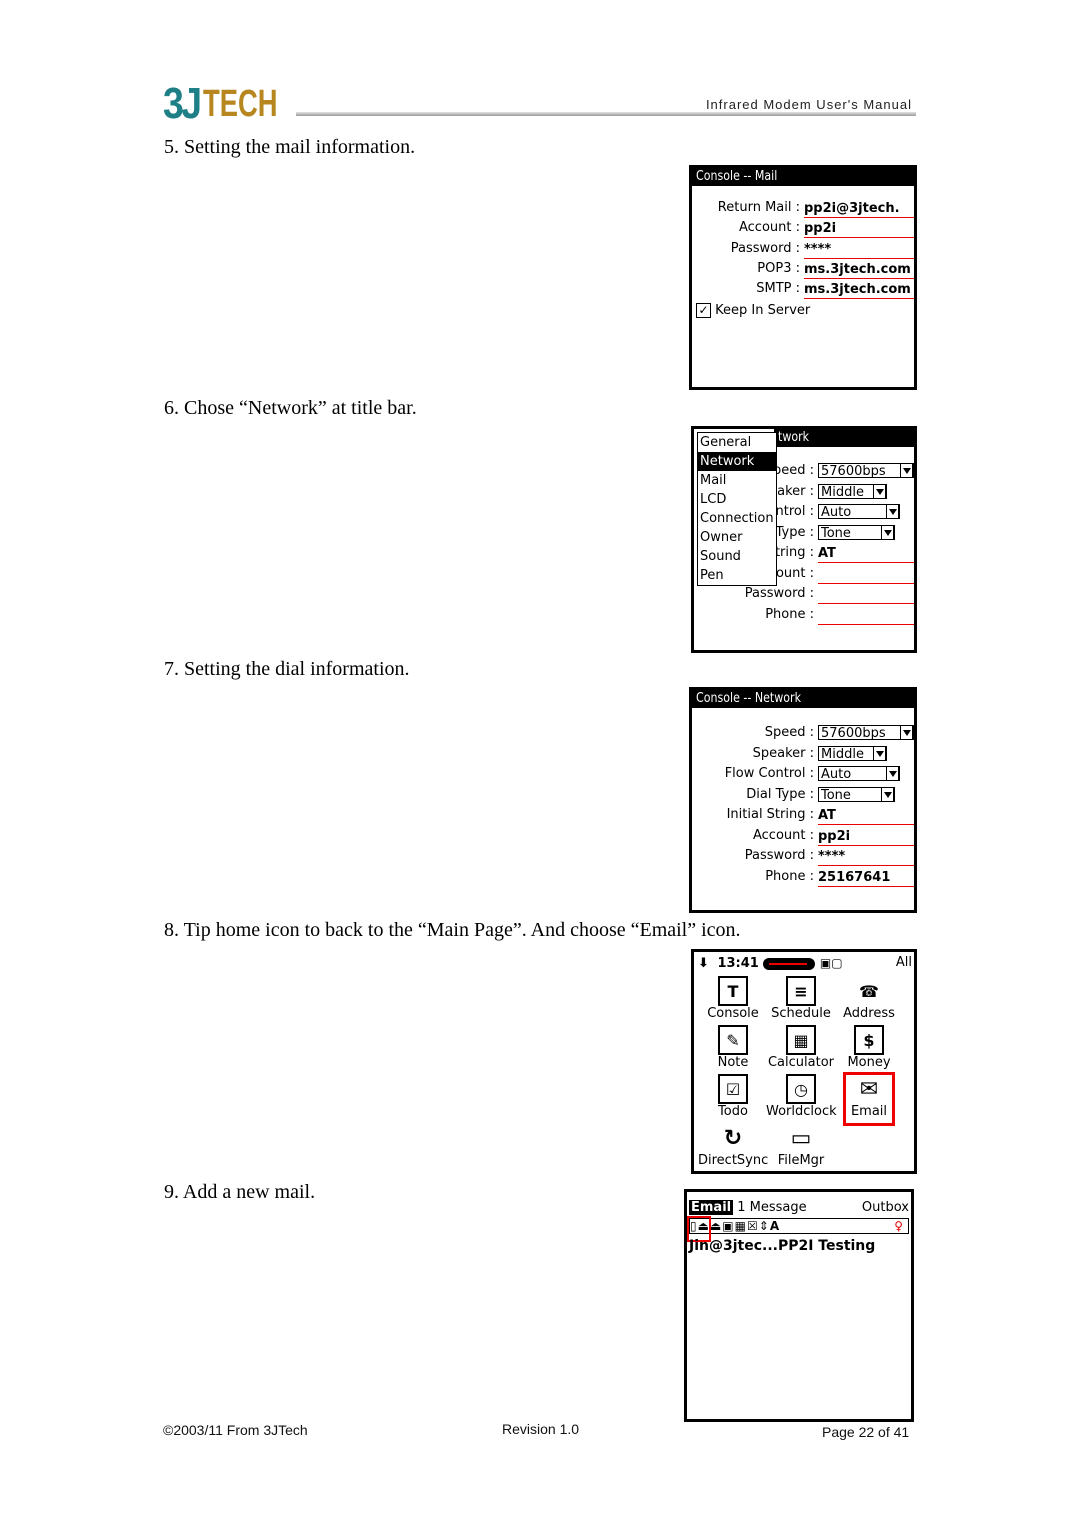 The width and height of the screenshot is (1080, 1528). I want to click on money-icon: $, so click(869, 1040).